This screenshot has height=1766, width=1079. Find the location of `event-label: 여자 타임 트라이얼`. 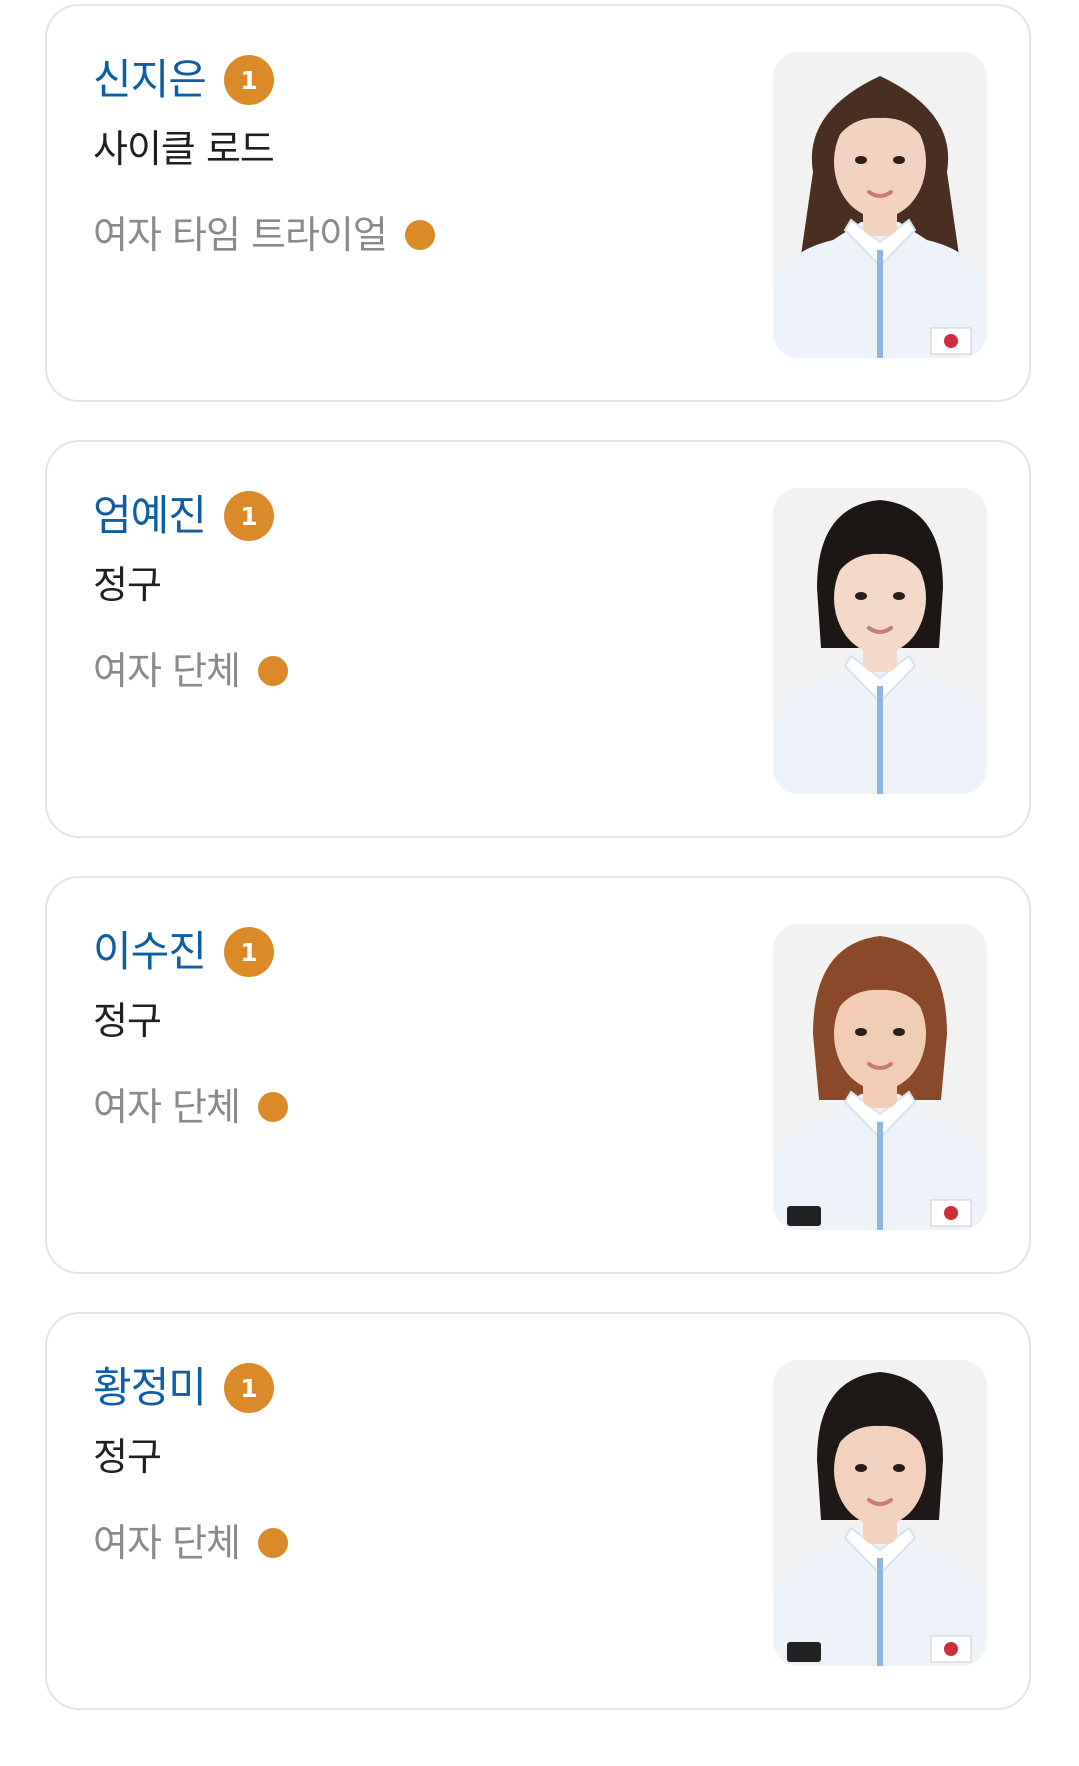

event-label: 여자 타임 트라이얼 is located at coordinates (240, 235).